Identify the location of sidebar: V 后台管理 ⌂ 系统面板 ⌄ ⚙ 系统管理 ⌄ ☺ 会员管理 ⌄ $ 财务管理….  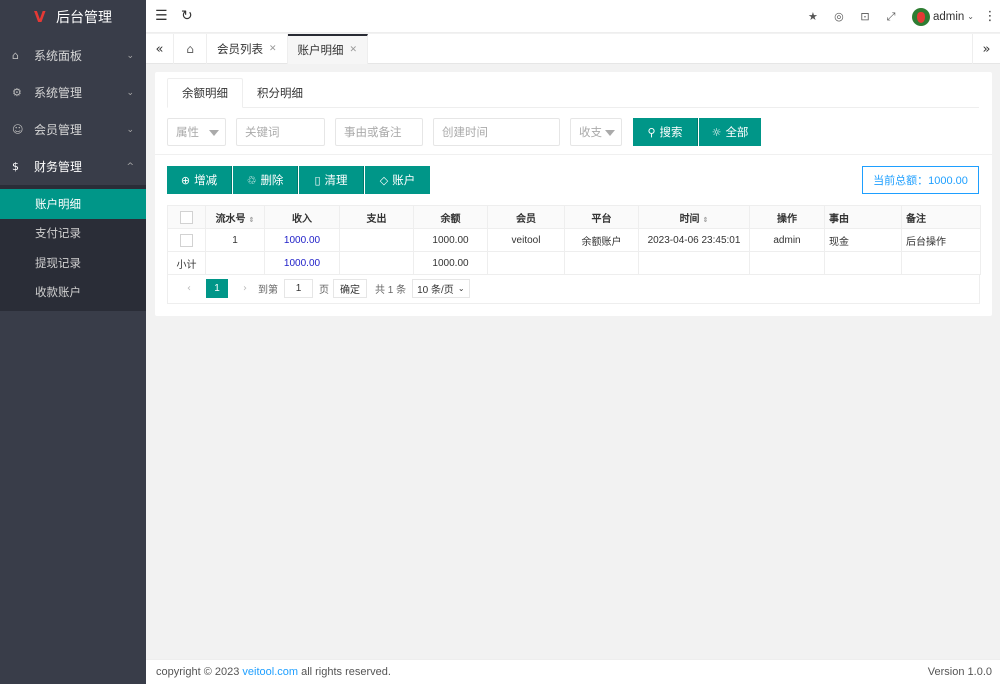
(73, 342).